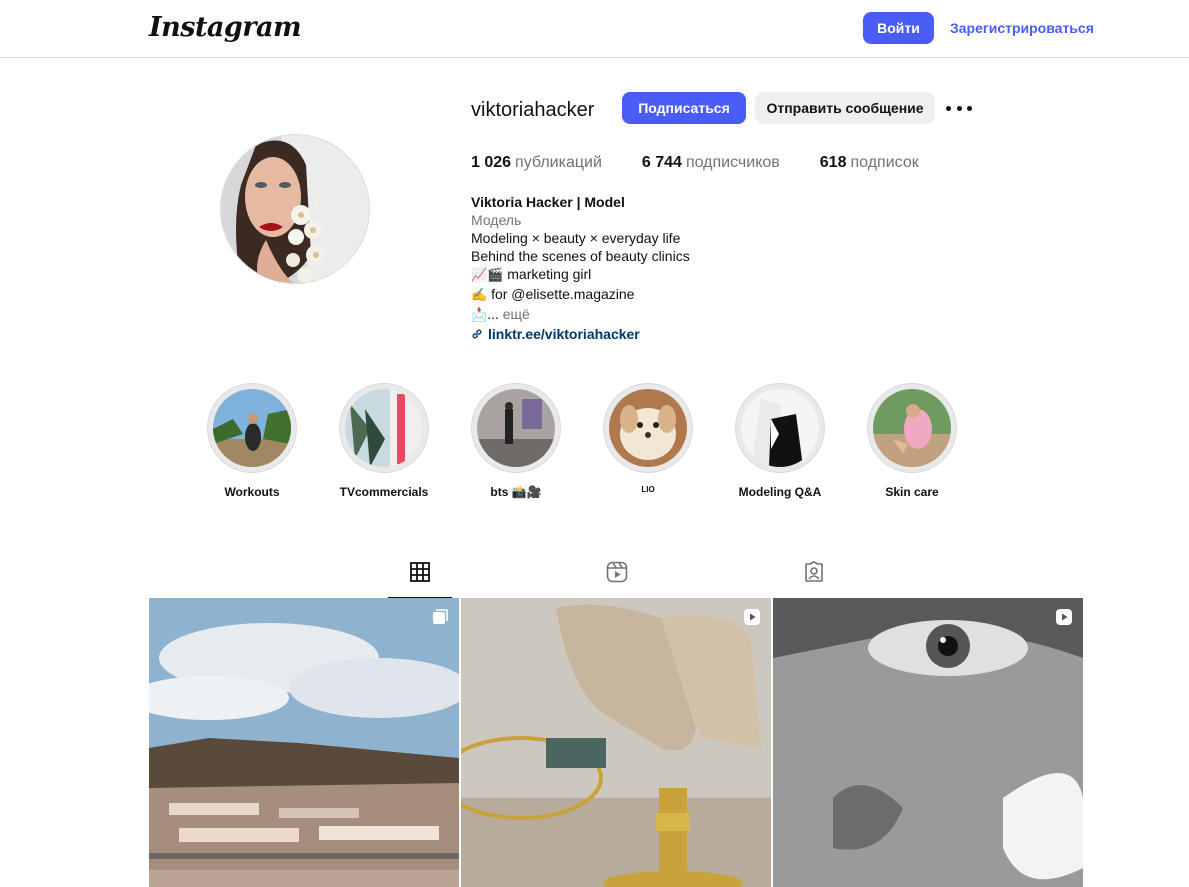  What do you see at coordinates (420, 572) in the screenshot?
I see `grid-icon` at bounding box center [420, 572].